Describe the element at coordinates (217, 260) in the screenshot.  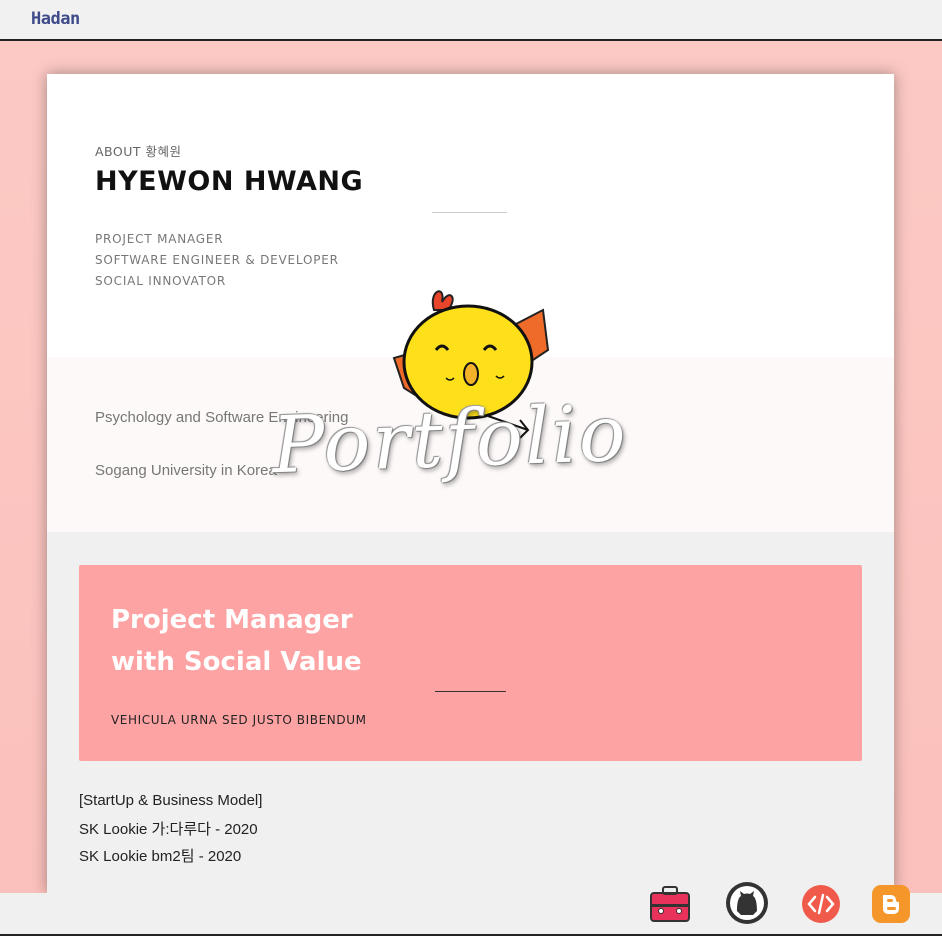
I see `role-item: SOFTWARE ENGINEER & DEVELOPER` at that location.